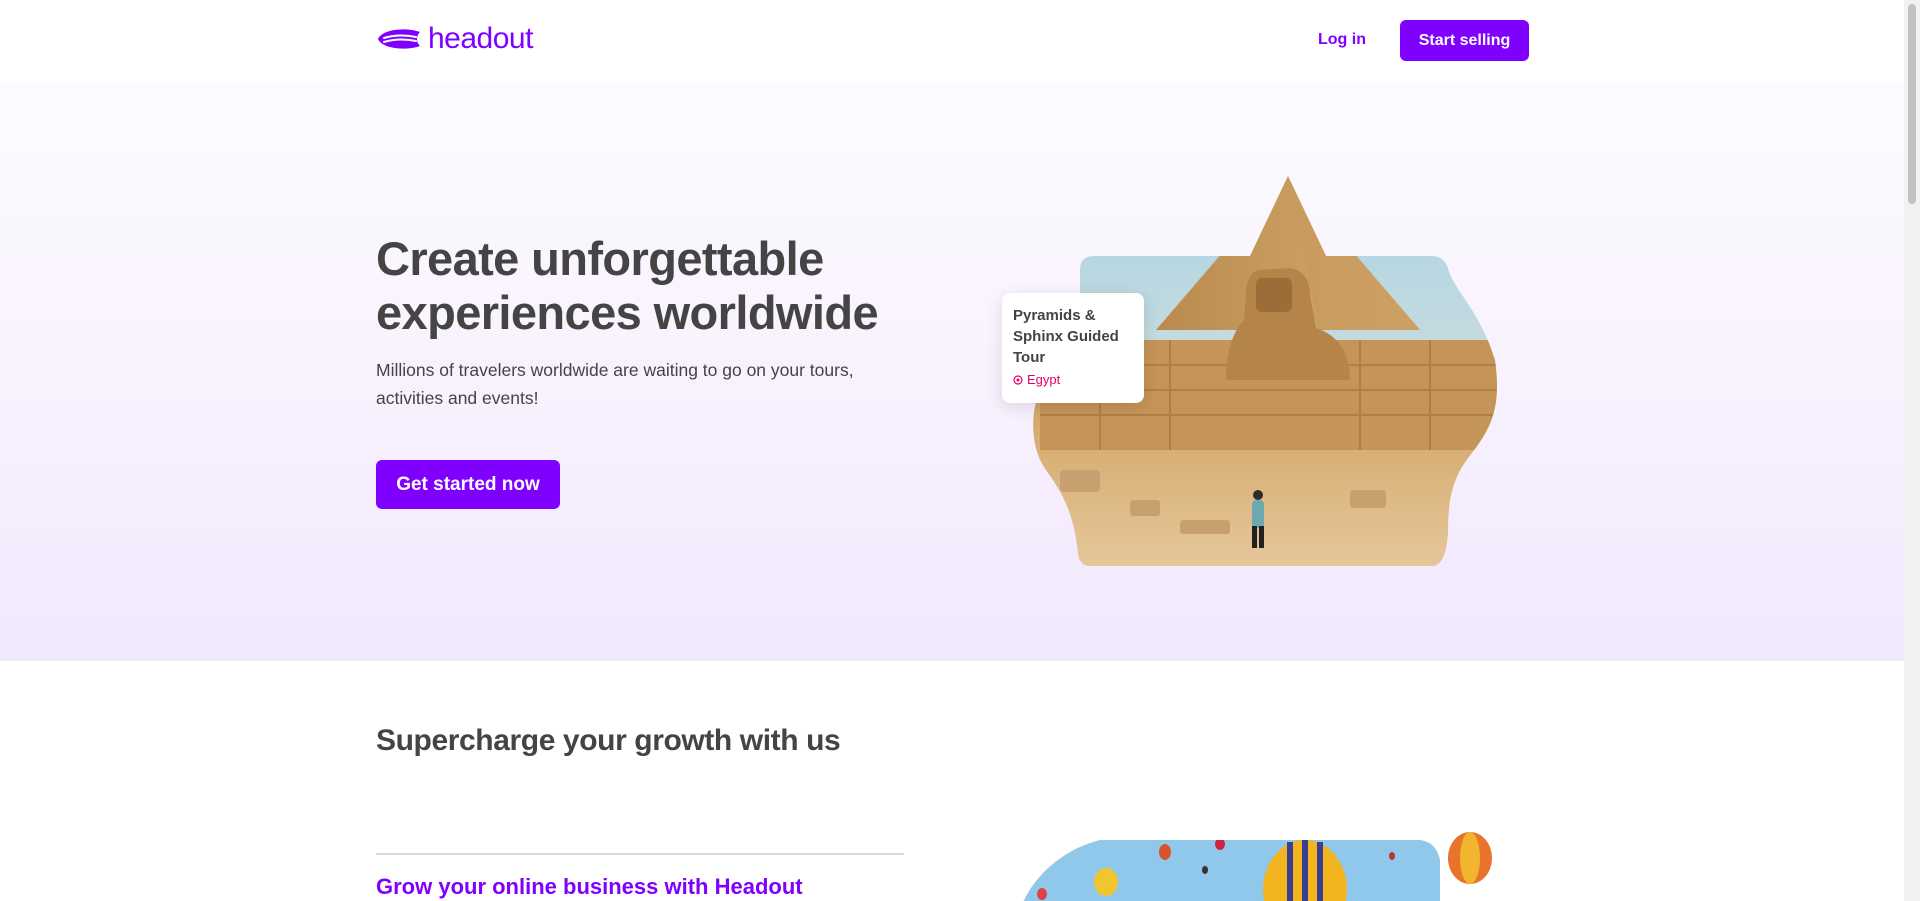  Describe the element at coordinates (1912, 450) in the screenshot. I see `page-scrollbar` at that location.